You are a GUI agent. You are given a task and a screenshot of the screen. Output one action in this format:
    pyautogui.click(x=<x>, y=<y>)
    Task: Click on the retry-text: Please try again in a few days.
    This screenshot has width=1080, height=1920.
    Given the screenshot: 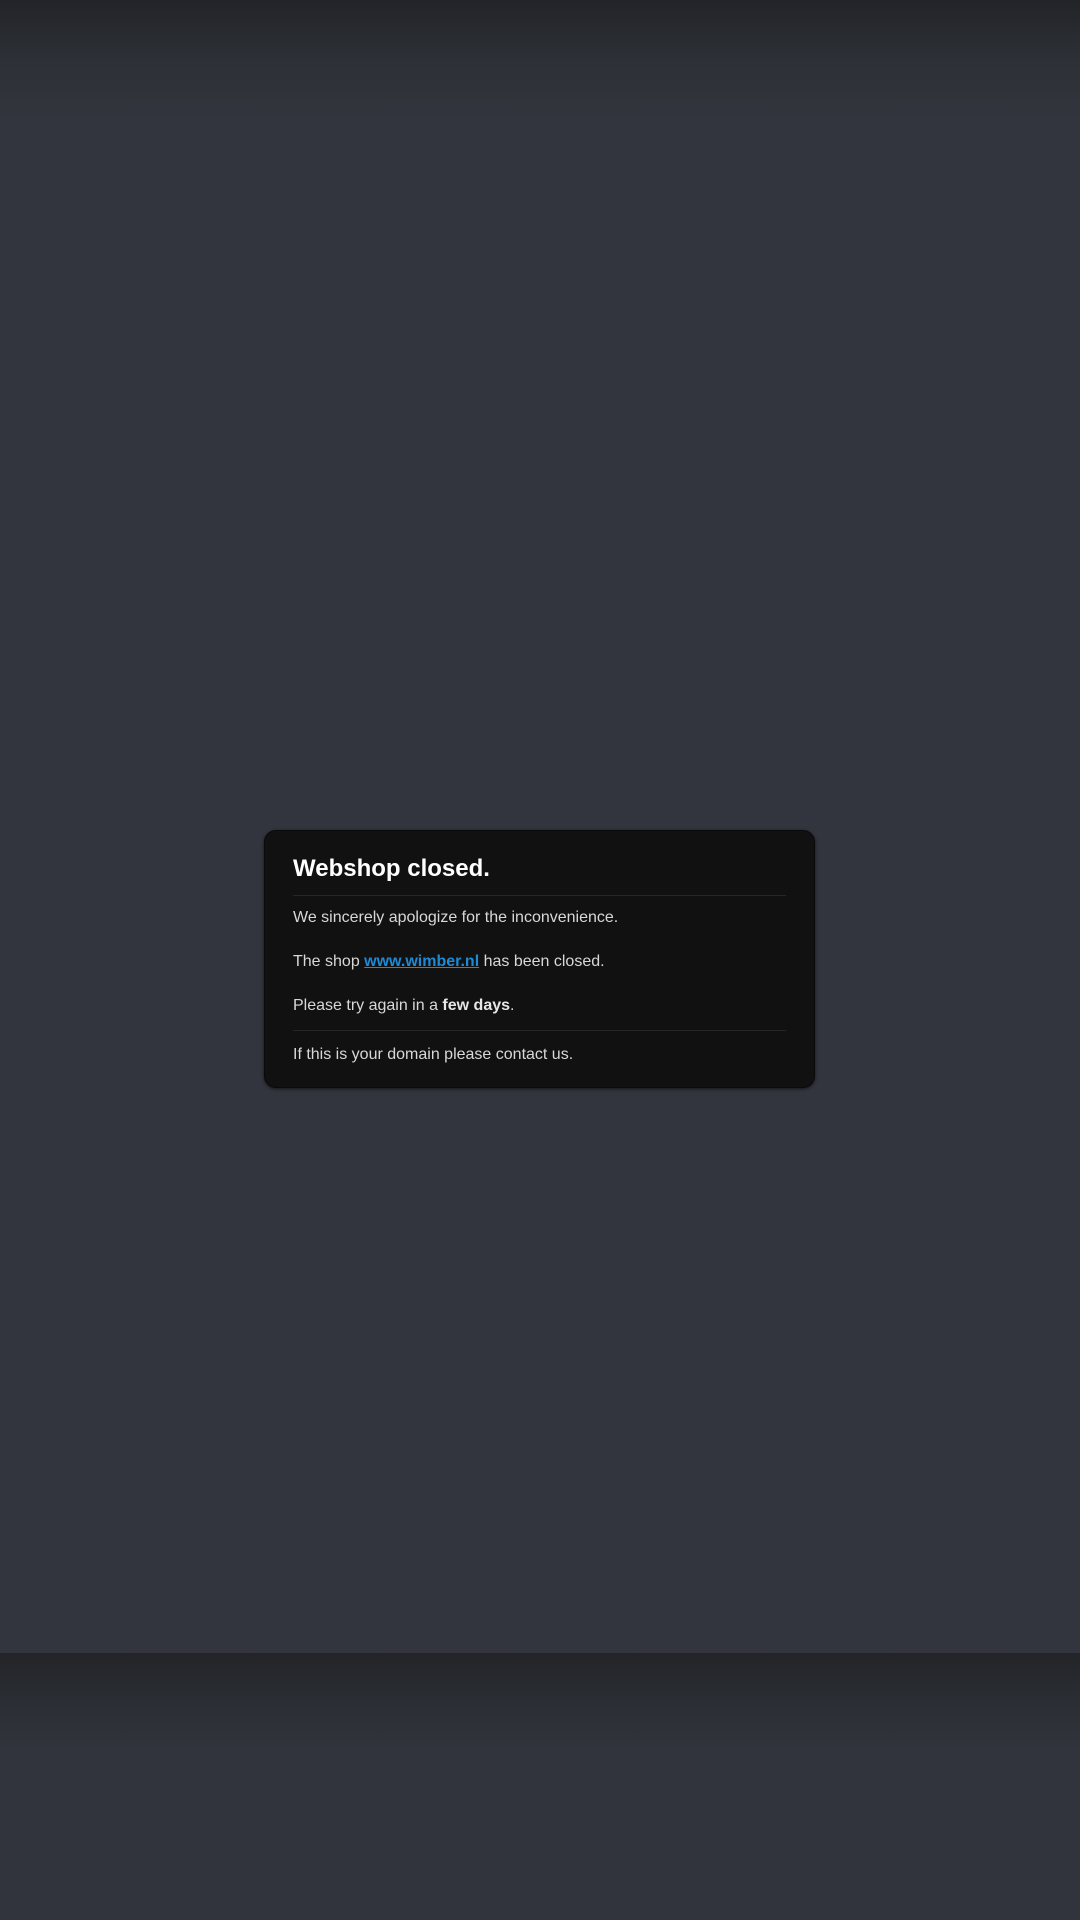 What is the action you would take?
    pyautogui.click(x=539, y=1006)
    